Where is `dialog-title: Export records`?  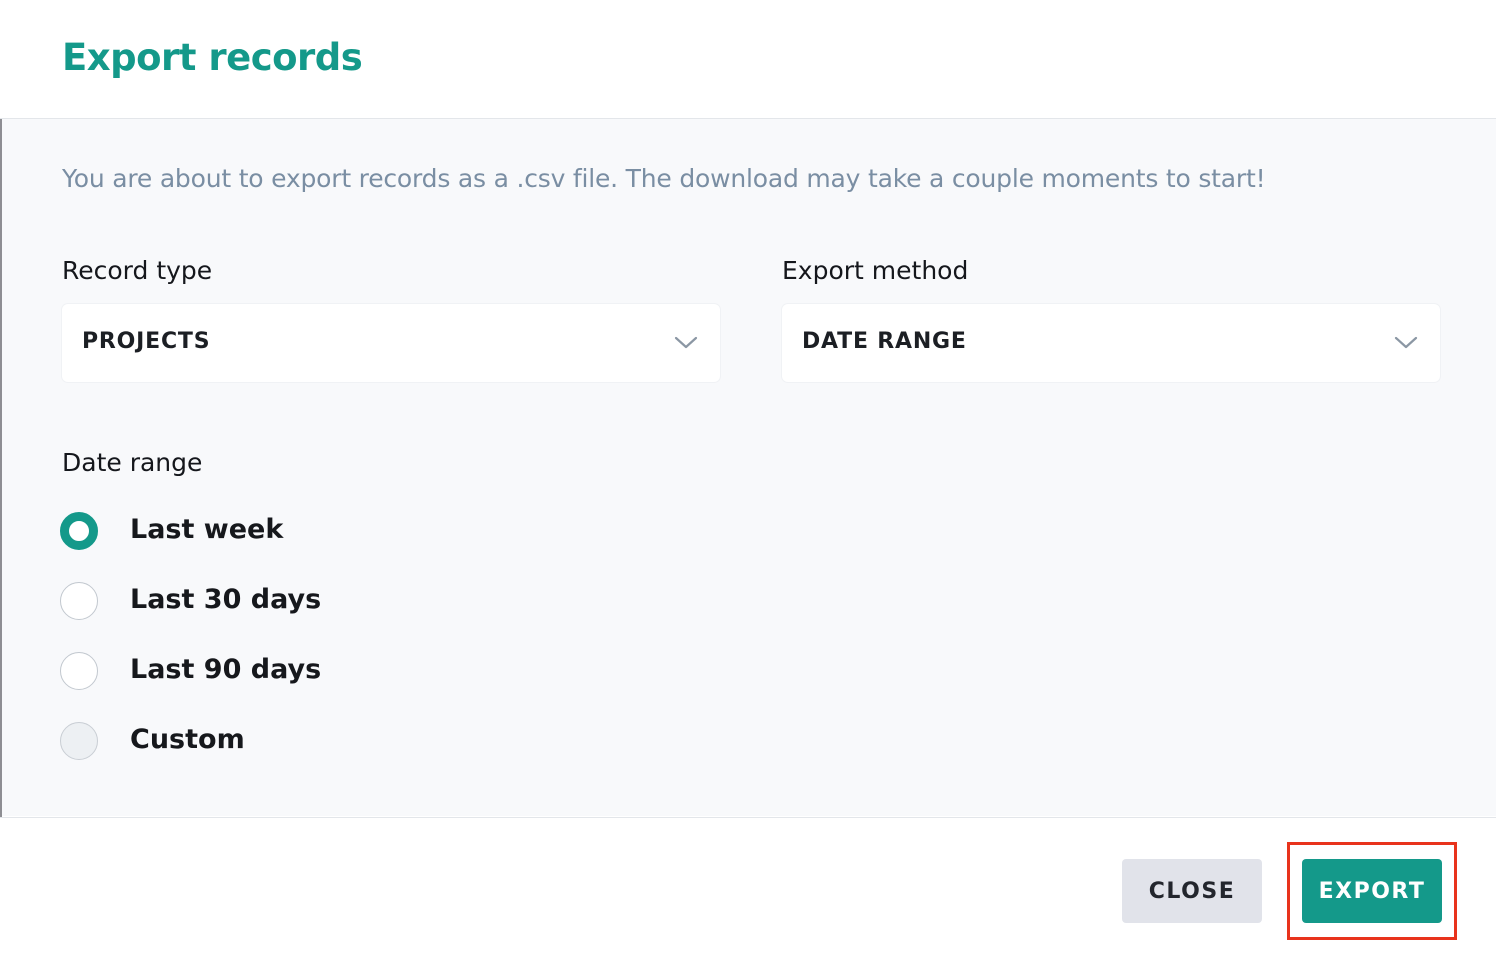
dialog-title: Export records is located at coordinates (212, 57).